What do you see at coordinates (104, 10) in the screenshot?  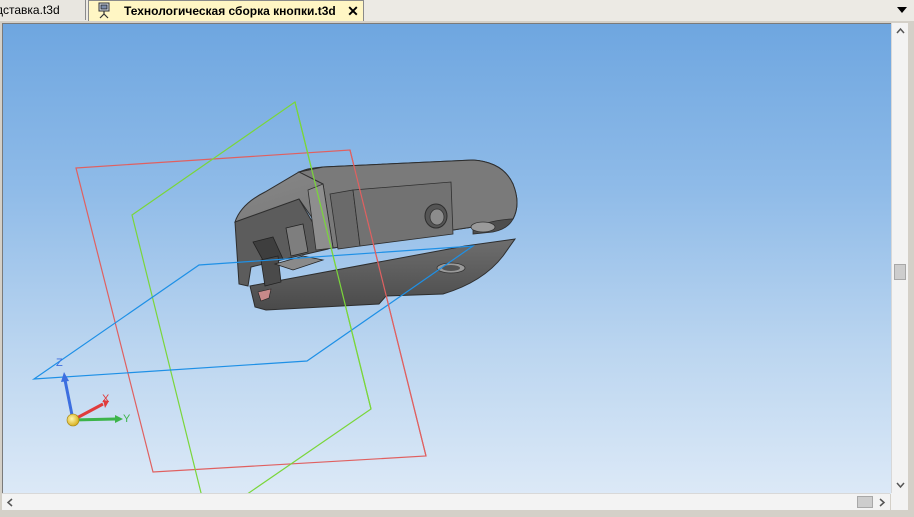 I see `assembly-document-icon` at bounding box center [104, 10].